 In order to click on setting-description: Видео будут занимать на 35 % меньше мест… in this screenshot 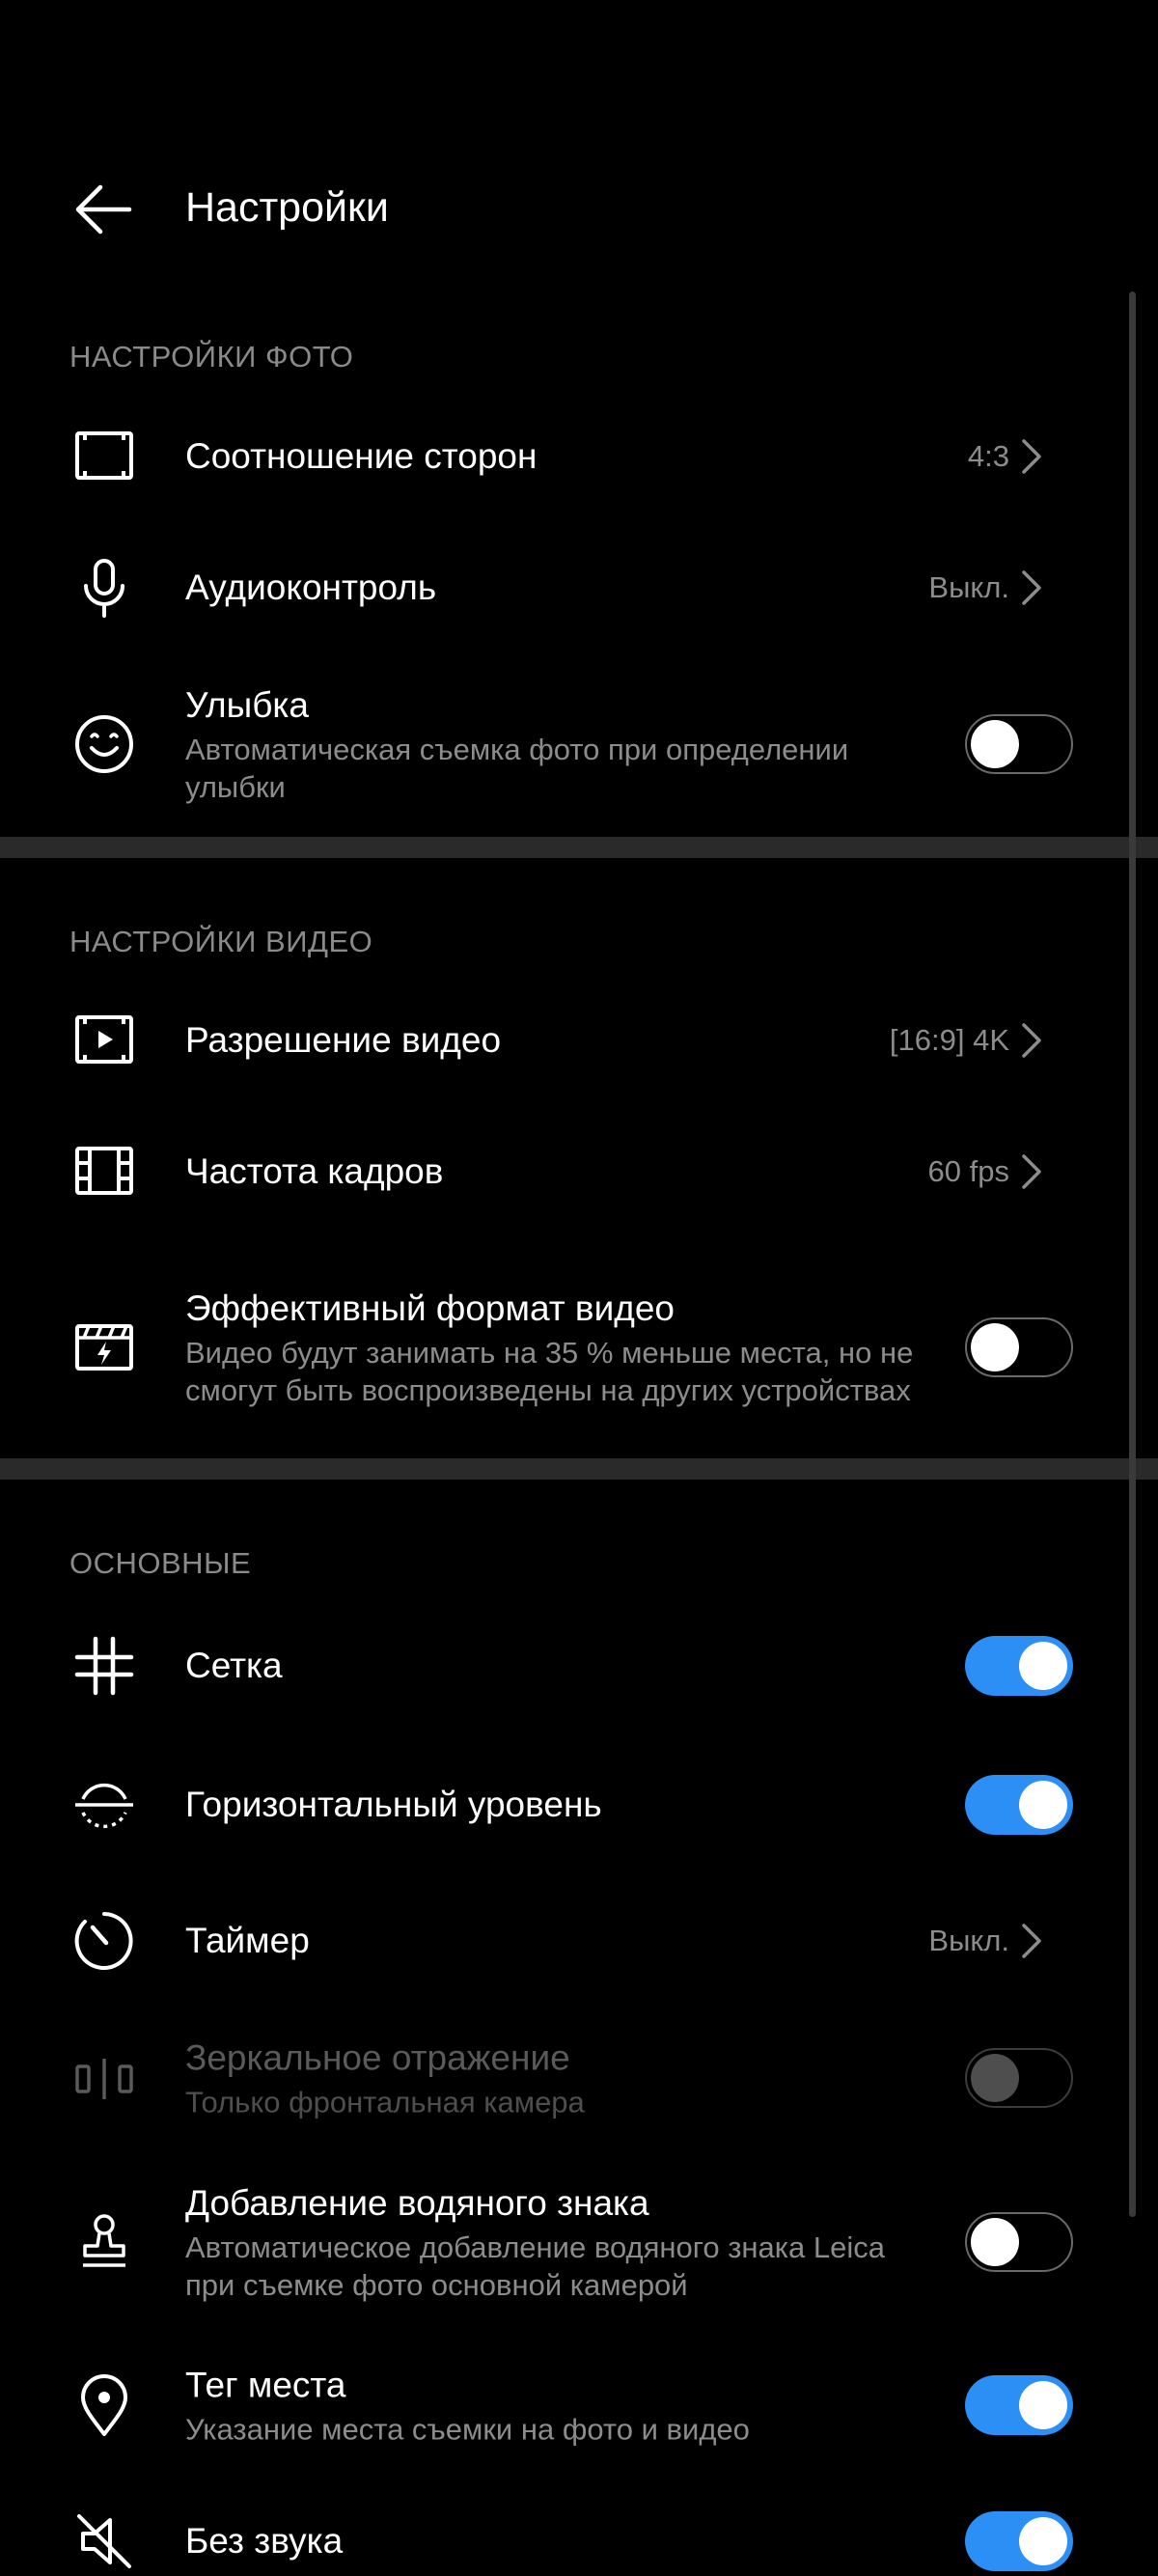, I will do `click(549, 1371)`.